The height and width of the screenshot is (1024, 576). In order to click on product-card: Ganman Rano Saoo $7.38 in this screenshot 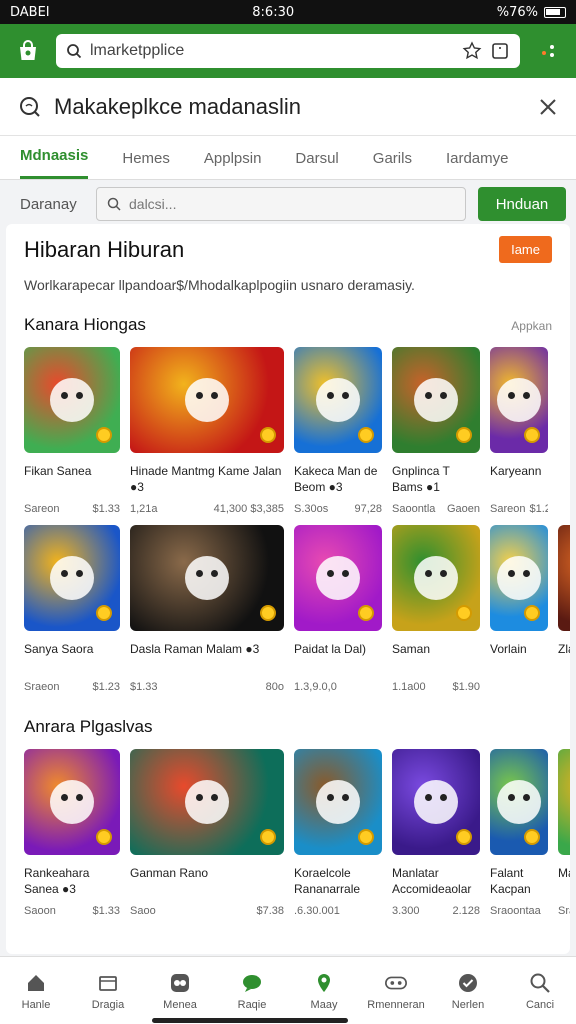, I will do `click(207, 834)`.